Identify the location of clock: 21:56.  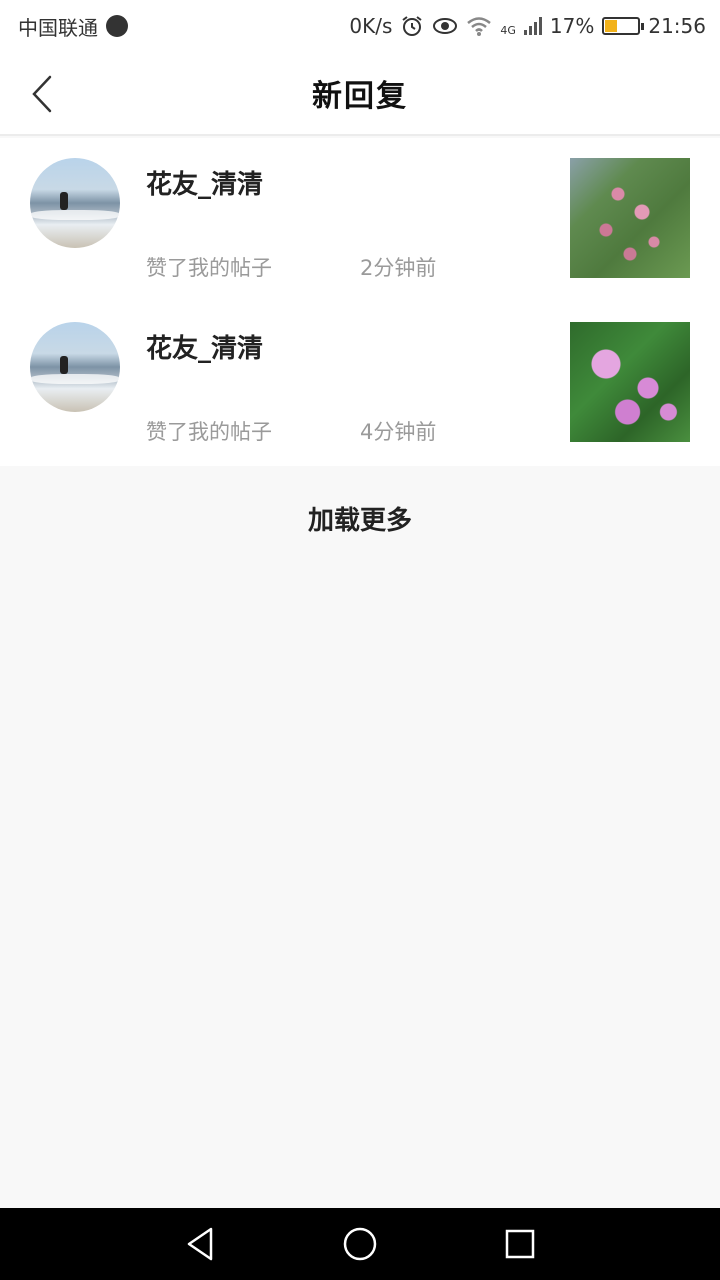
(677, 26).